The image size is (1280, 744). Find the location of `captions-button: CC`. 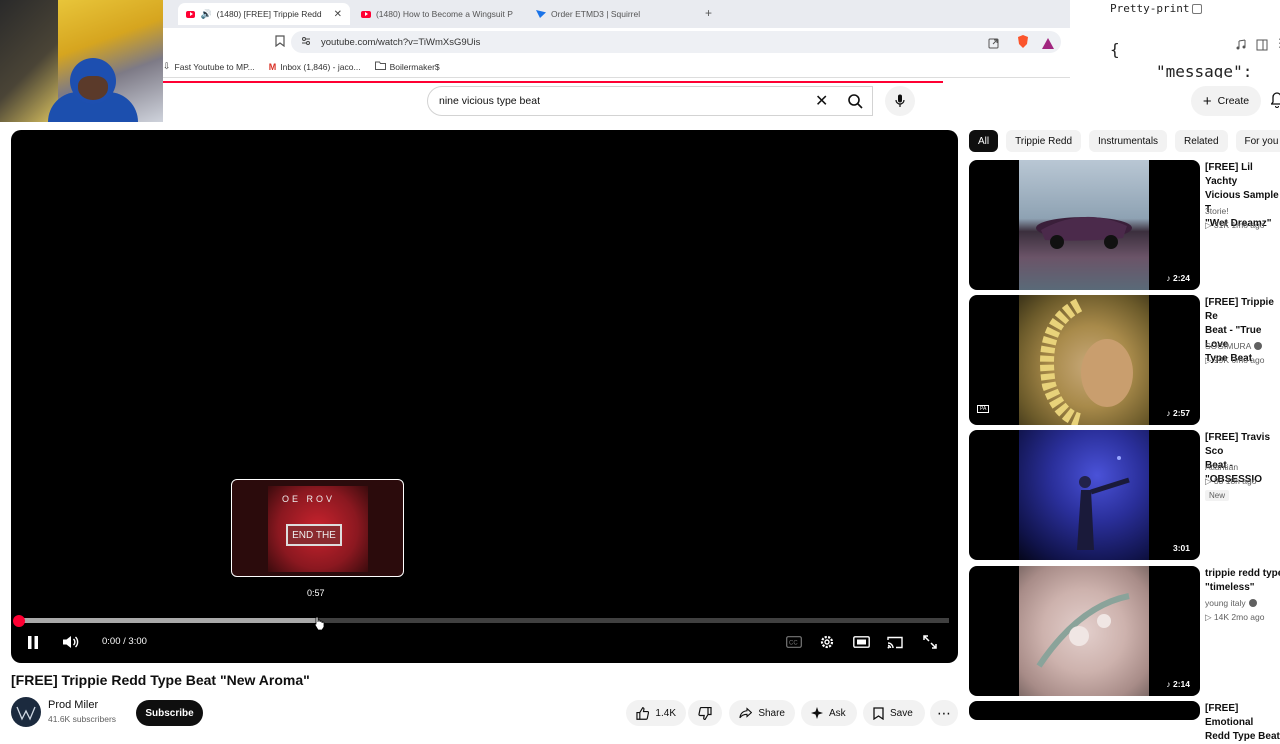

captions-button: CC is located at coordinates (794, 642).